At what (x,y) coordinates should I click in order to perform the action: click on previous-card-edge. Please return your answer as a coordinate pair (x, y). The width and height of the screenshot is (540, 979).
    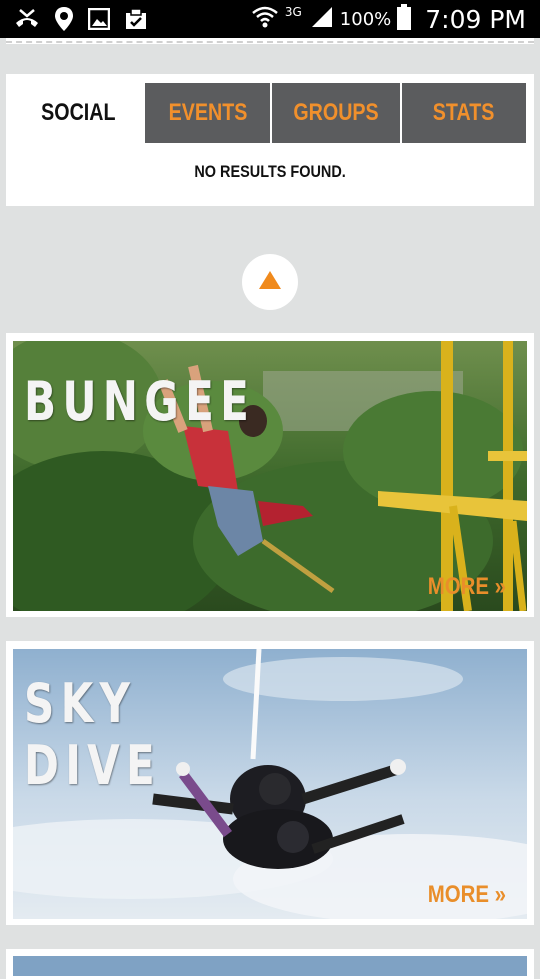
    Looking at the image, I should click on (270, 41).